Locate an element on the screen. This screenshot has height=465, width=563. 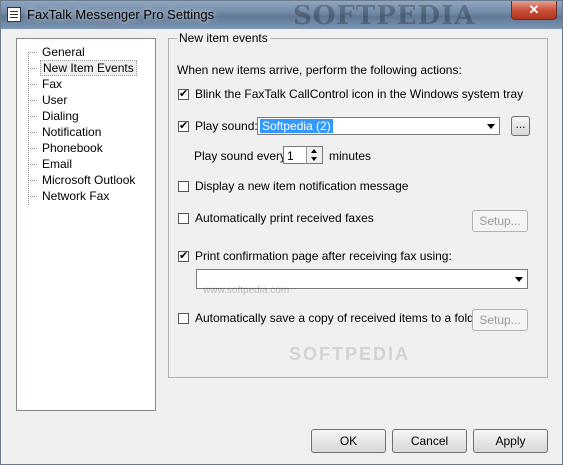
tree-item-fax: Fax is located at coordinates (46, 84).